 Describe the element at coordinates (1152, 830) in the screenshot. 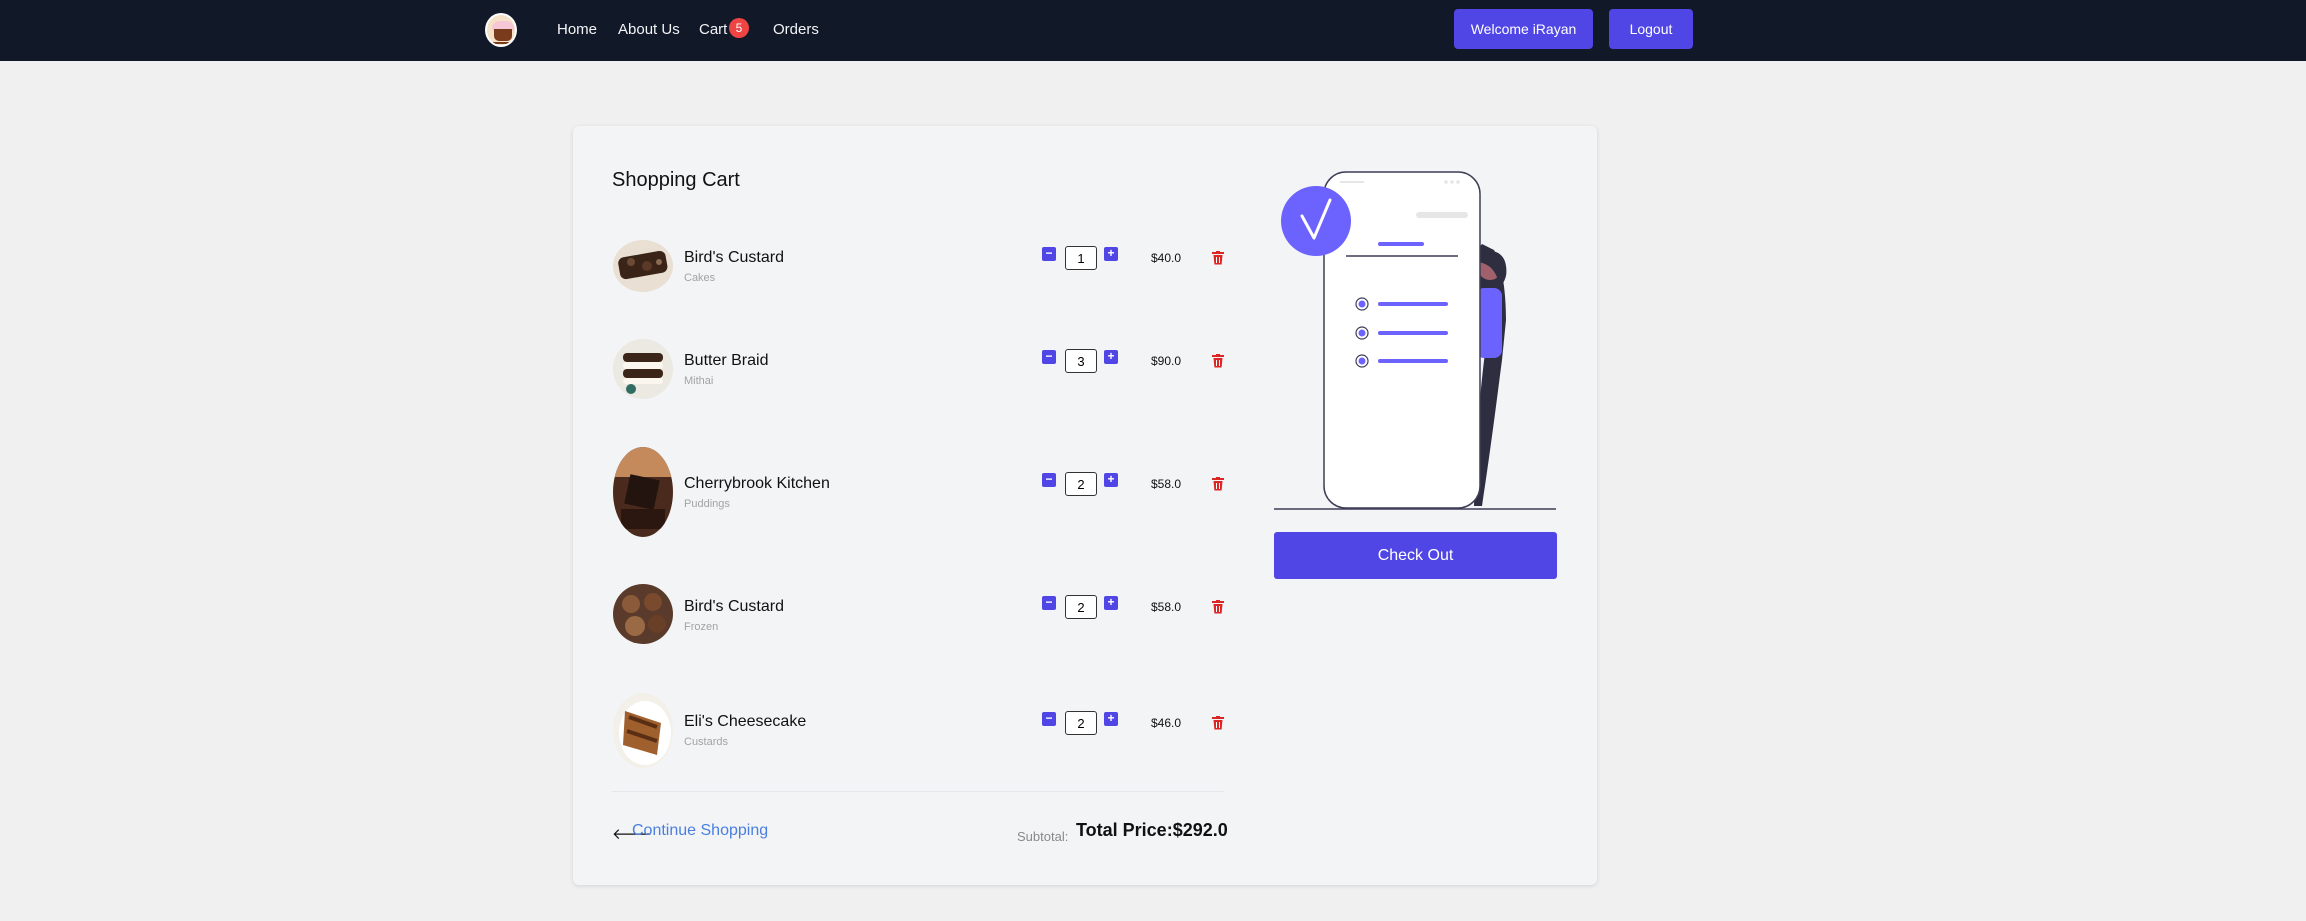

I see `total-price: Total Price:$292.0` at that location.